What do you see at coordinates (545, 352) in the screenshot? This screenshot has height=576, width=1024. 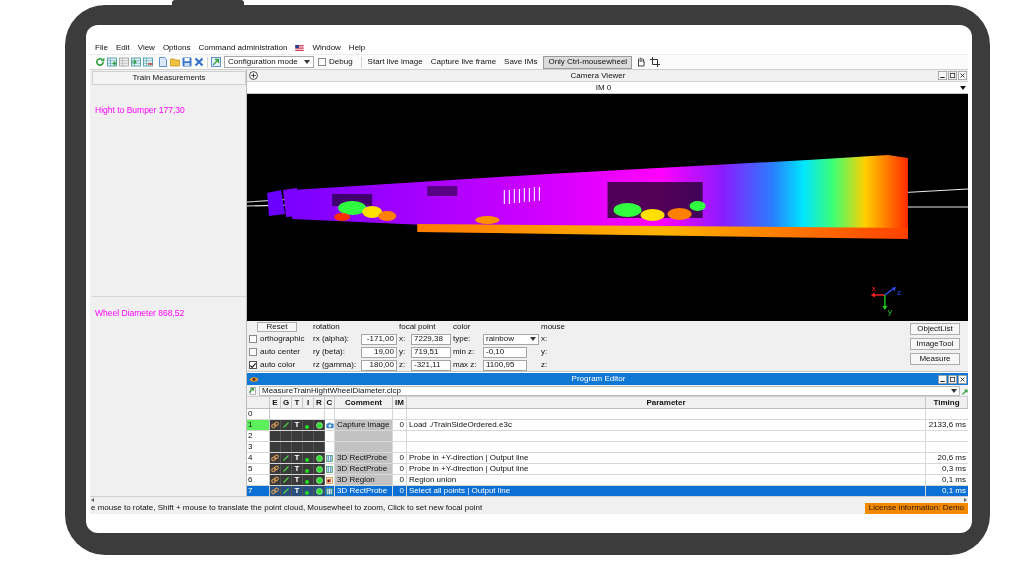 I see `field-label: y:` at bounding box center [545, 352].